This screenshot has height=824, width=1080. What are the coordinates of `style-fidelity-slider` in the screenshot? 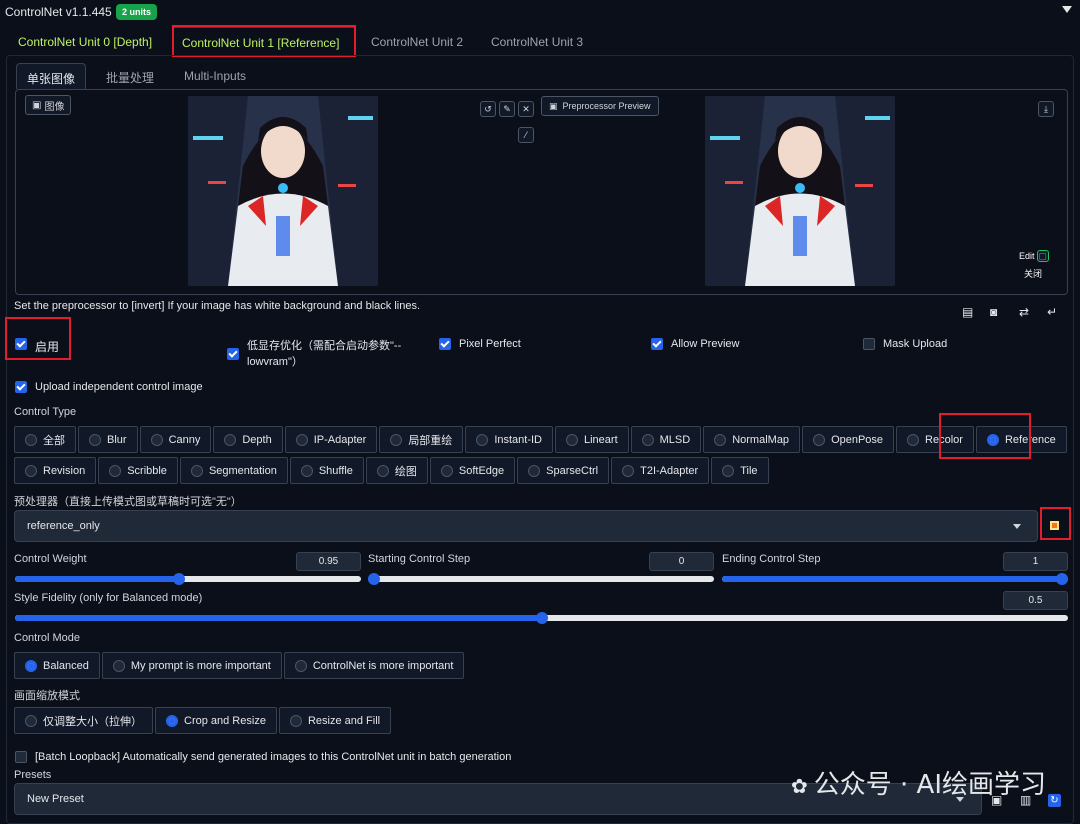 It's located at (541, 618).